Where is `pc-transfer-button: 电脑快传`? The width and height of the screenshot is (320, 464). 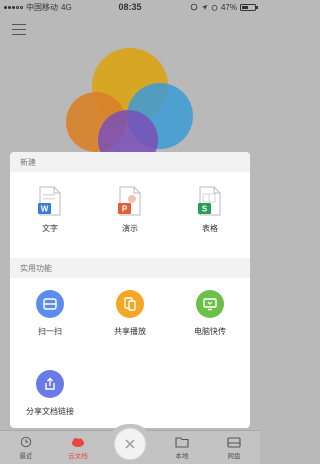 pc-transfer-button: 电脑快传 is located at coordinates (210, 318).